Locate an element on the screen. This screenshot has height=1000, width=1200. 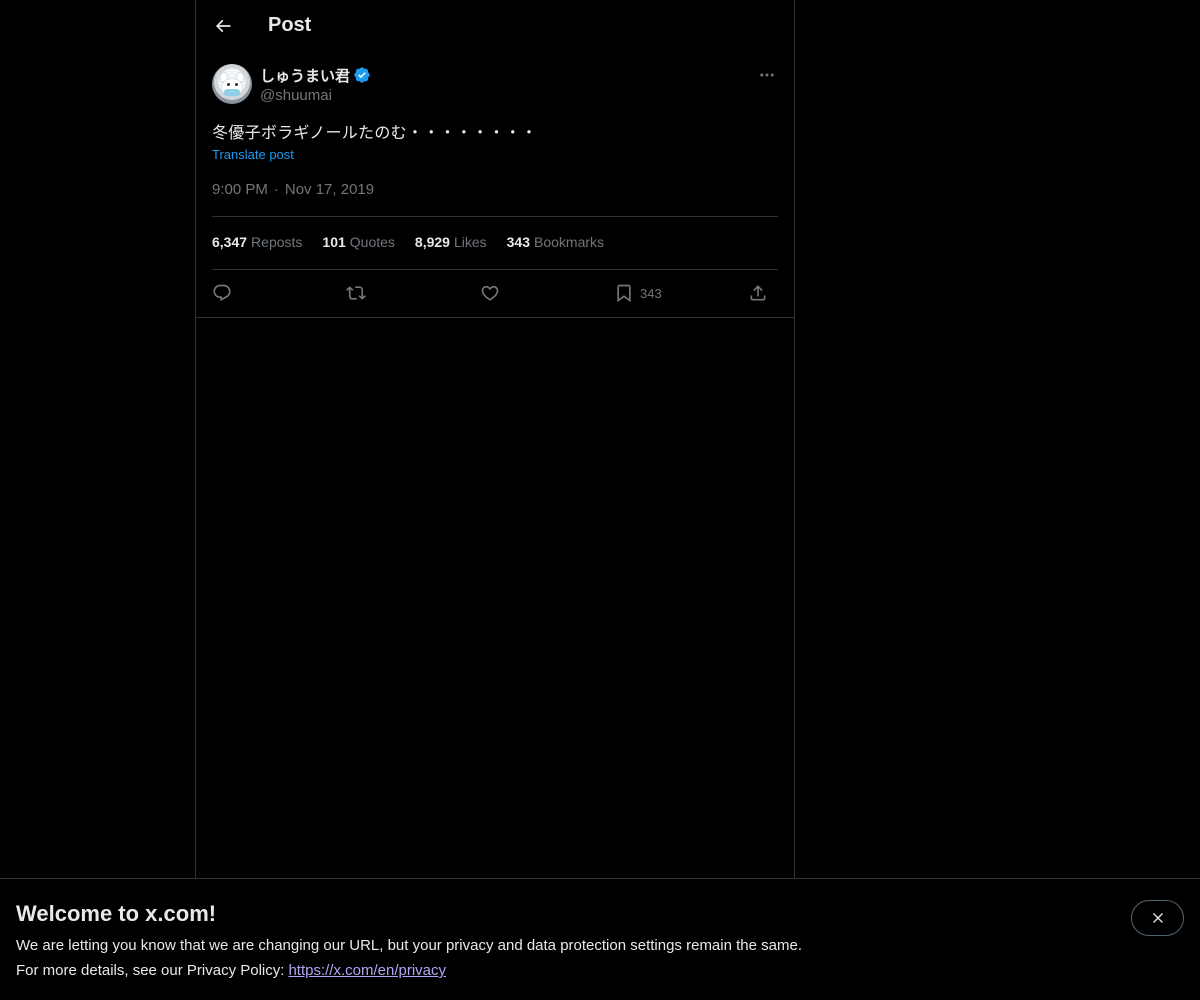
post-timestamp: 9:00 PM · Nov 17, 2019 is located at coordinates (293, 189).